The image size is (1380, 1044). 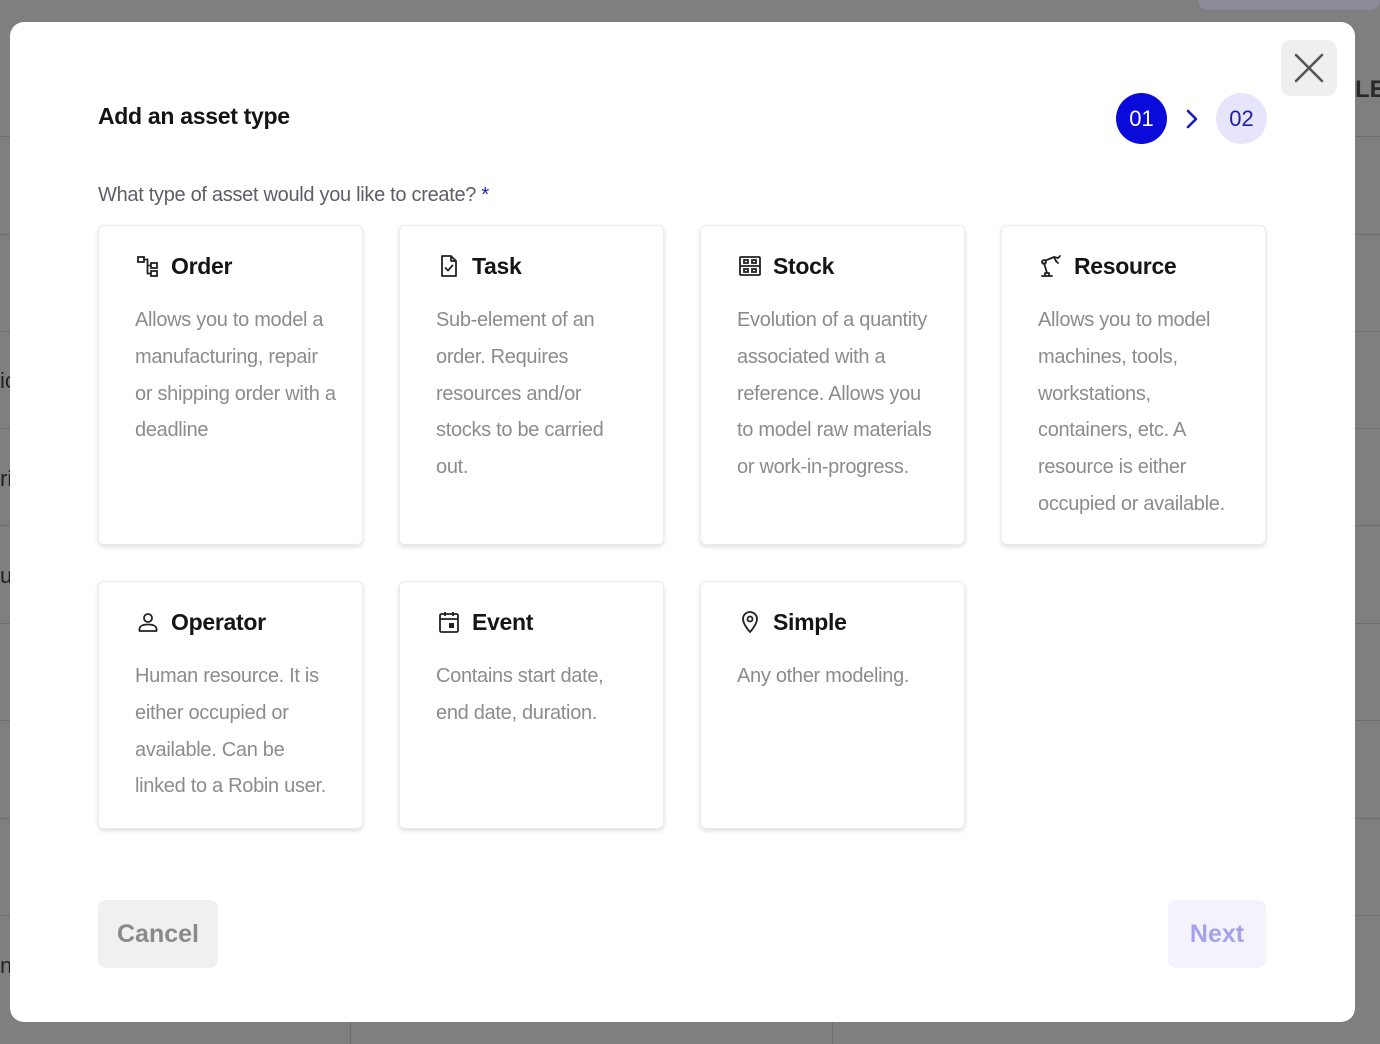 I want to click on step-2: 02, so click(x=1241, y=118).